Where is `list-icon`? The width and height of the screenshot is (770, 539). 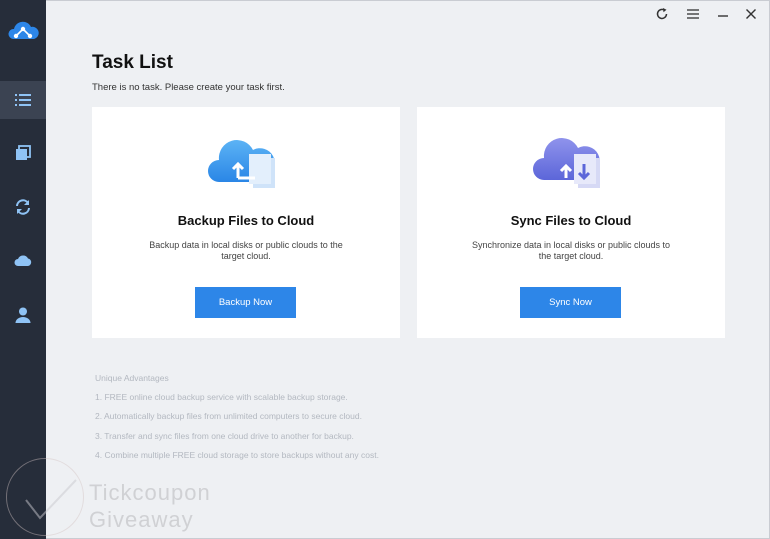
list-icon is located at coordinates (23, 100).